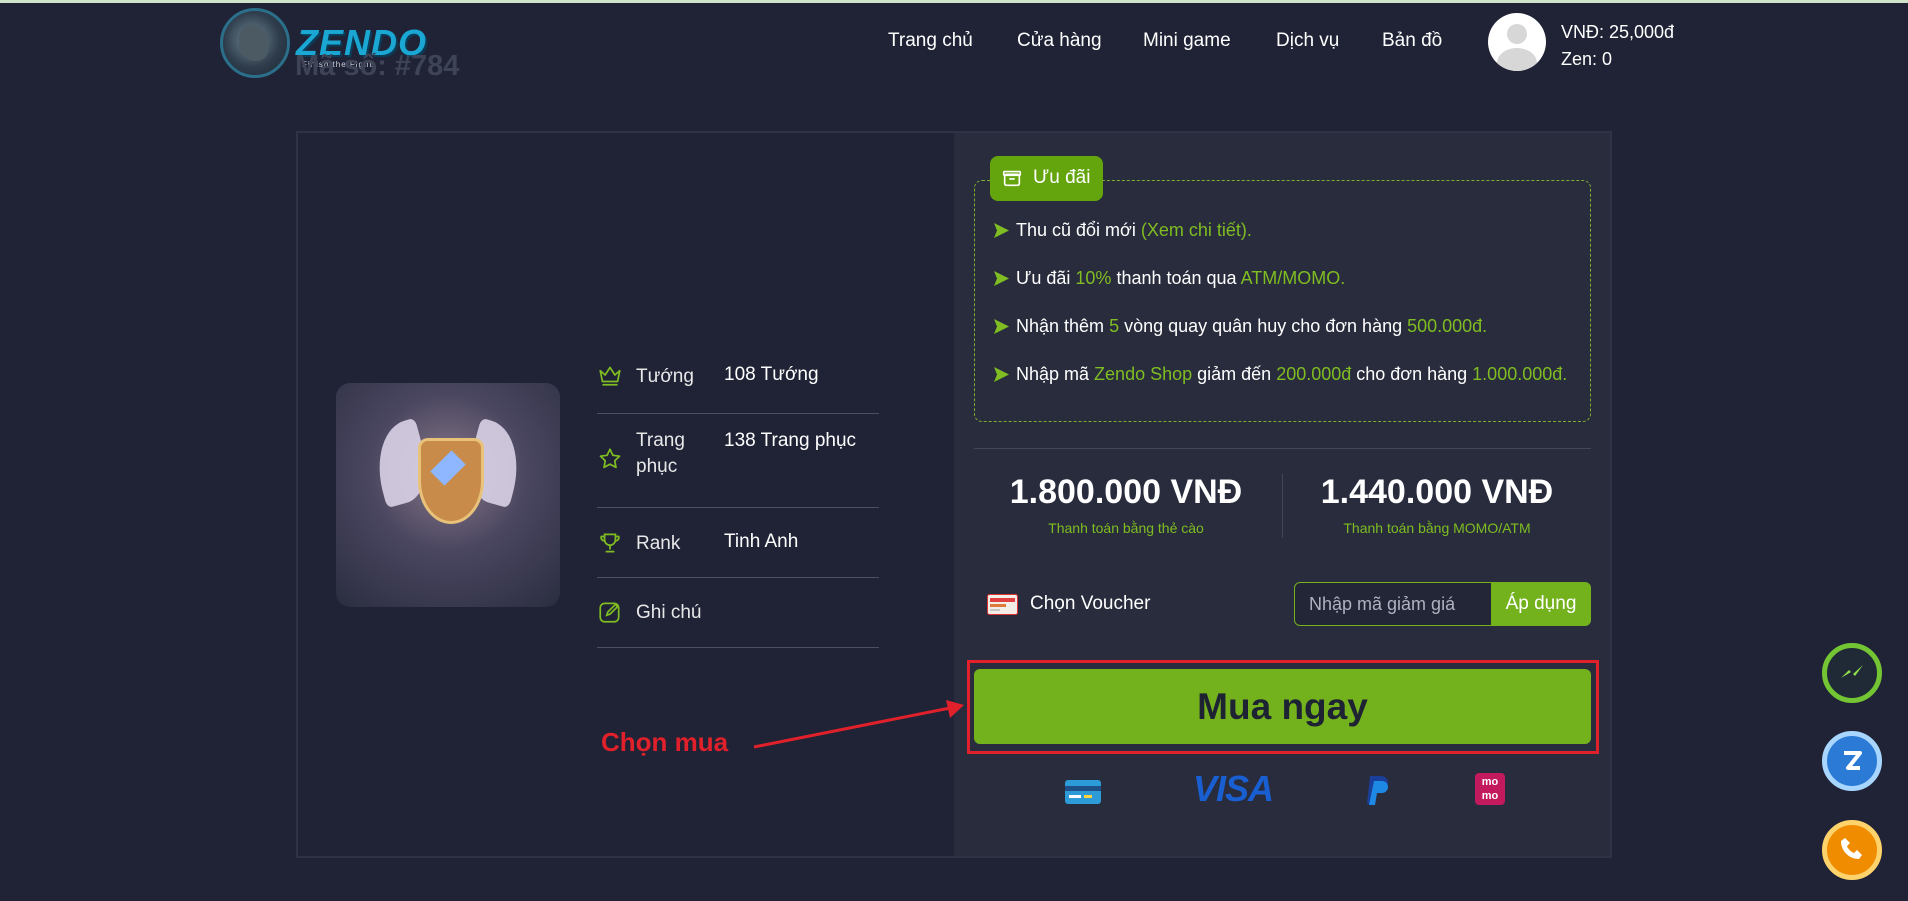  I want to click on price-momo-amount: 1.440.000 VNĐ, so click(1437, 492).